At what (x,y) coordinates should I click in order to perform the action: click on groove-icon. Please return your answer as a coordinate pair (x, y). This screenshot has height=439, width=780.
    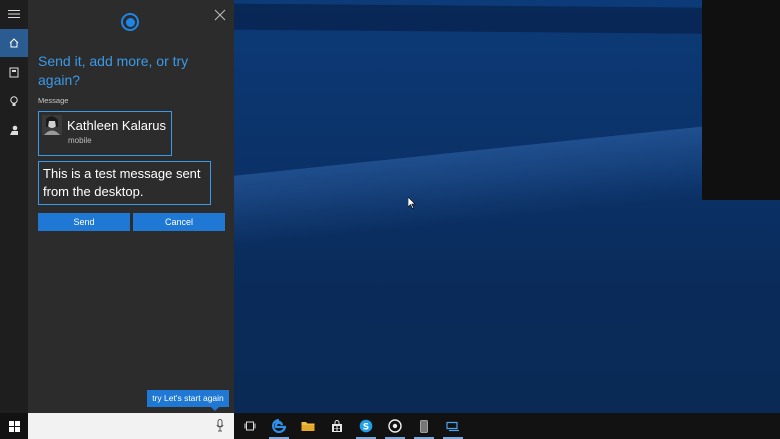
    Looking at the image, I should click on (395, 426).